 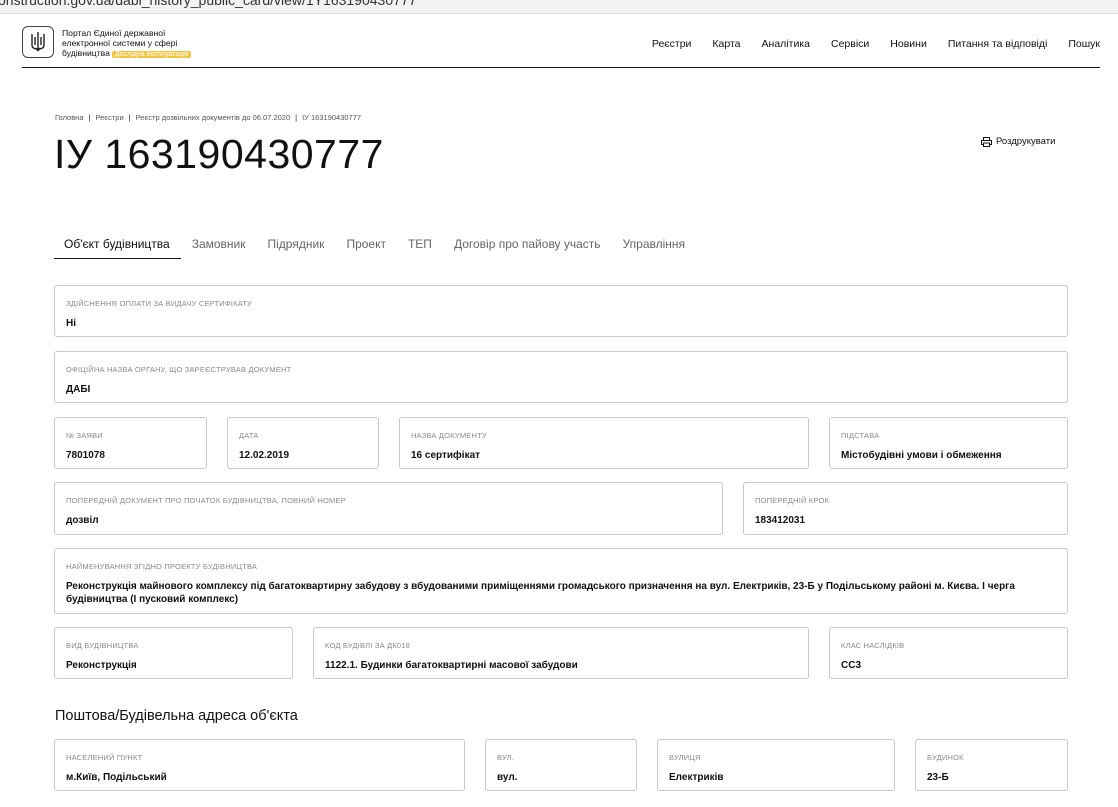 What do you see at coordinates (945, 757) in the screenshot?
I see `field-label: Будинок` at bounding box center [945, 757].